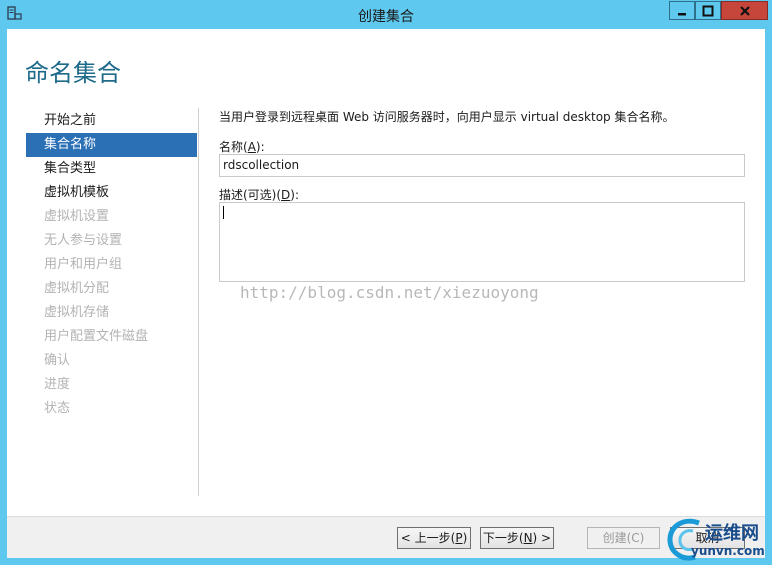  I want to click on nav-step-item: 无人参与设置, so click(83, 240).